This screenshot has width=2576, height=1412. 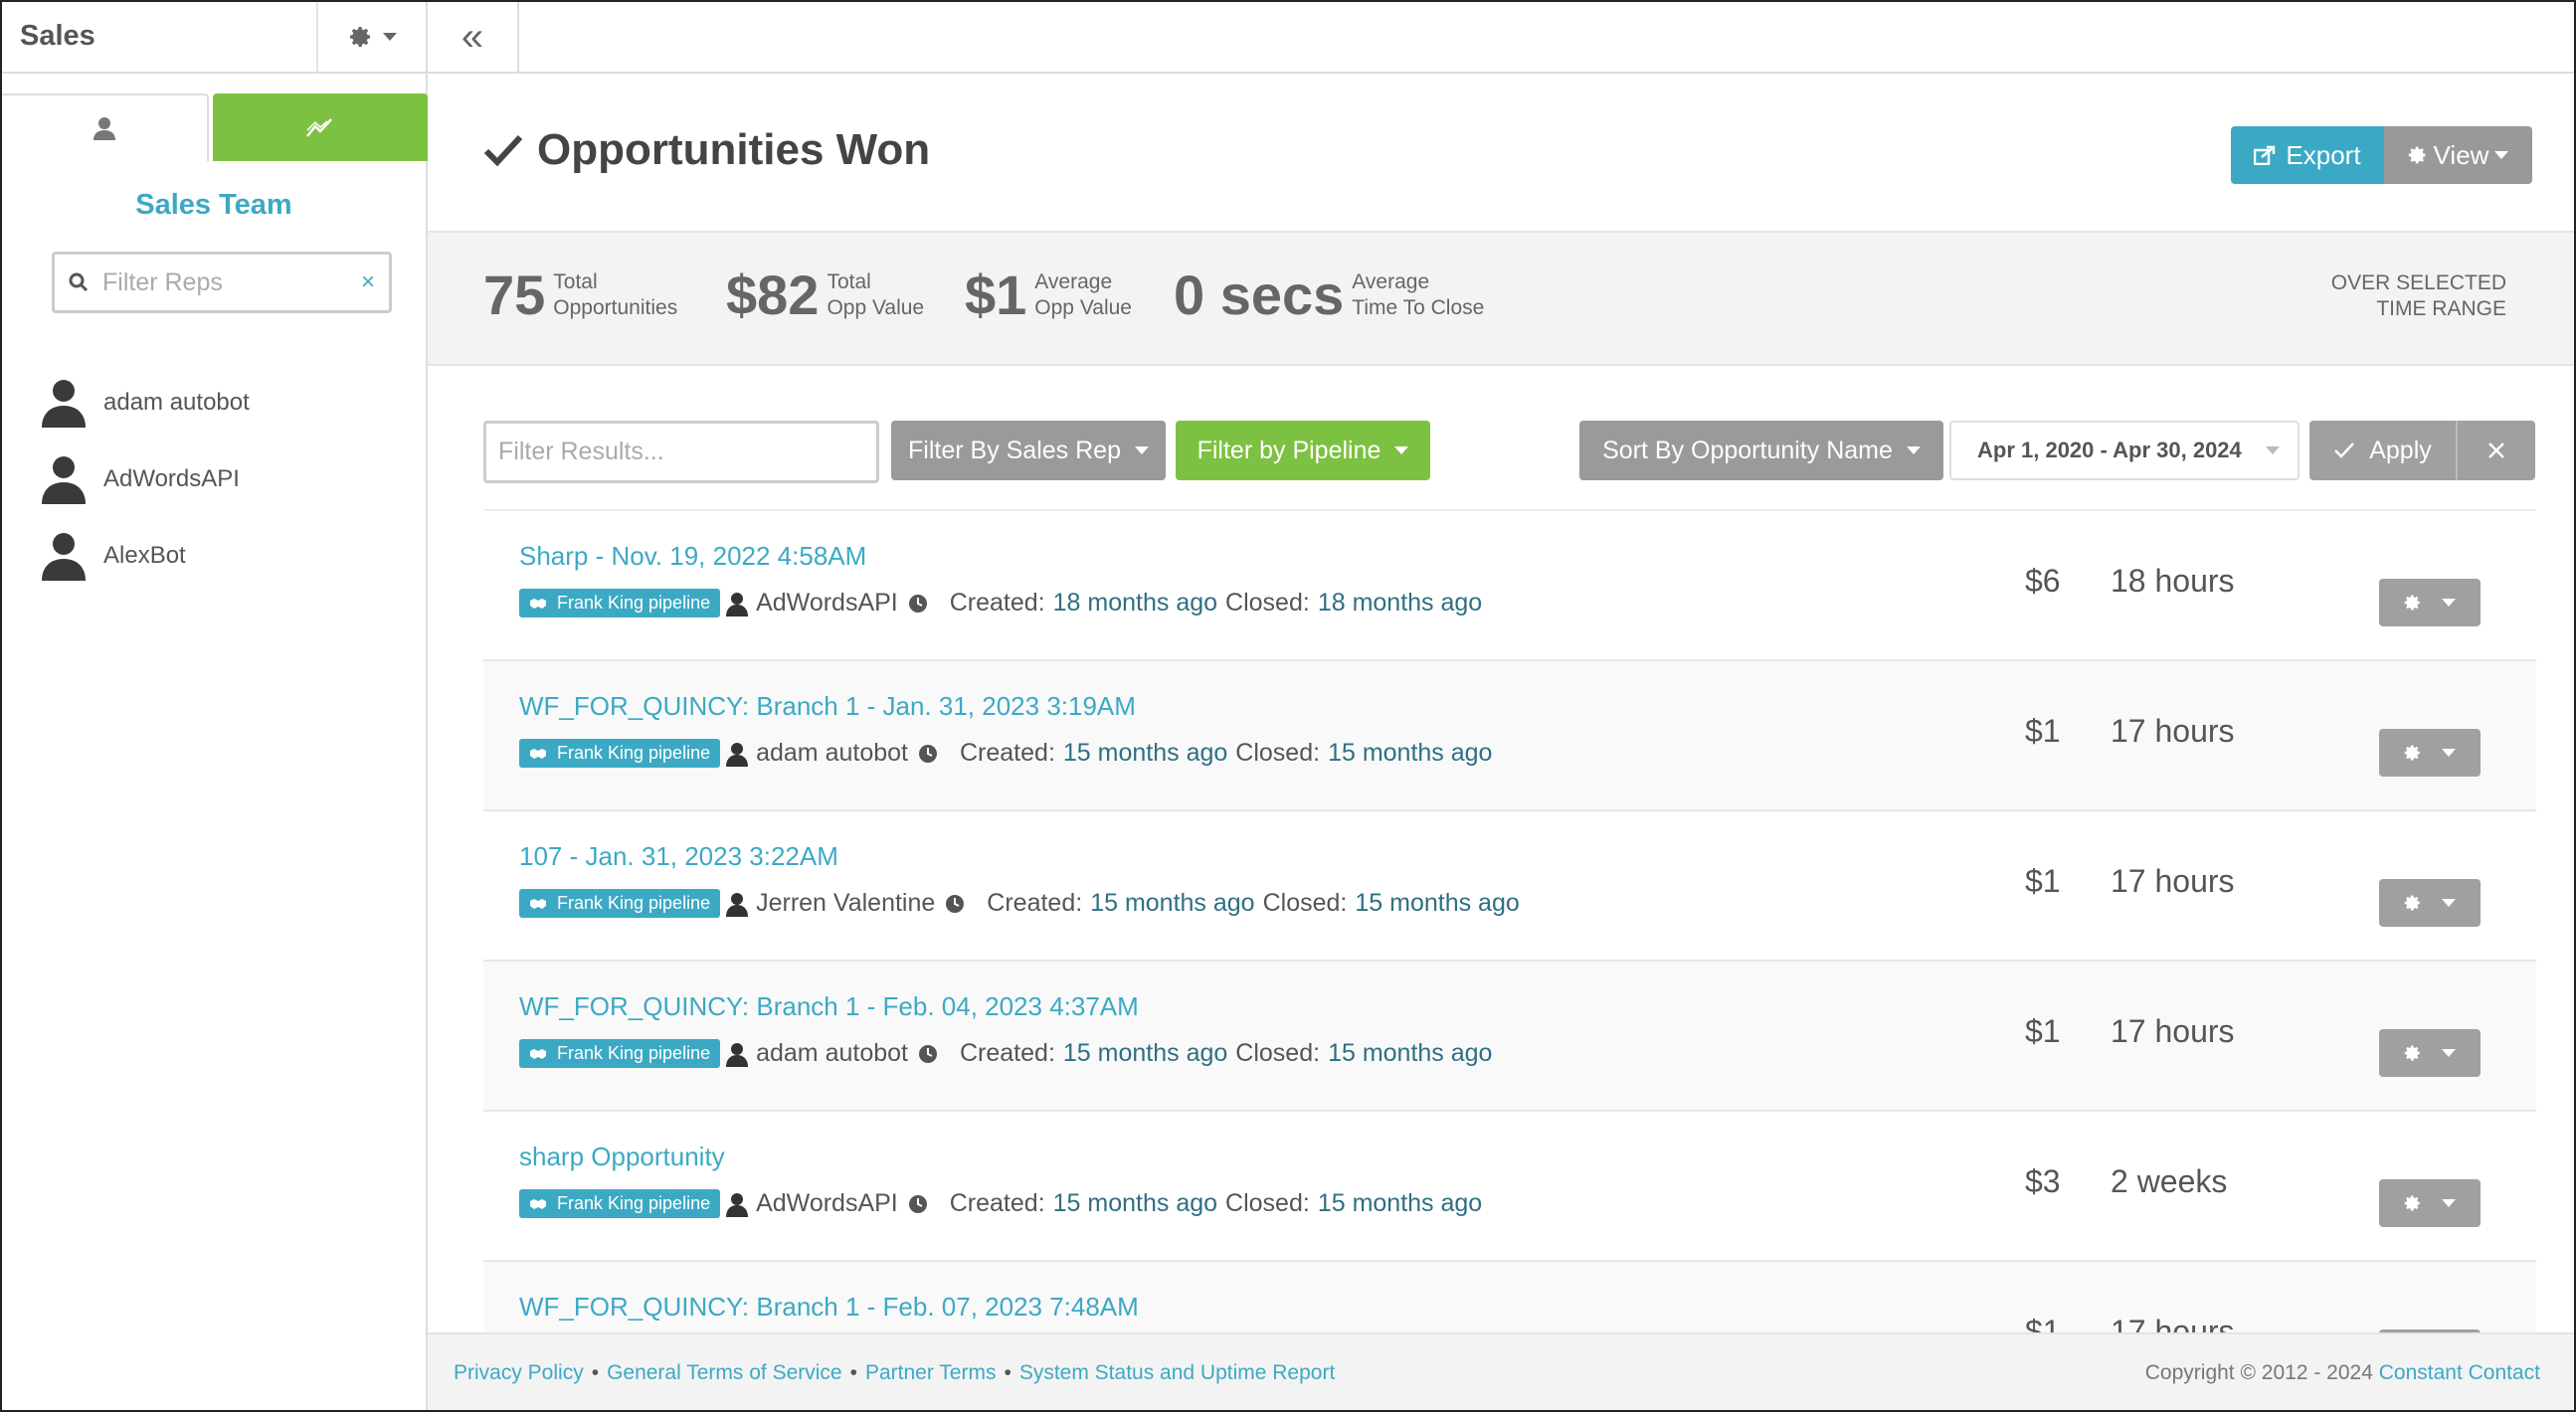 What do you see at coordinates (724, 1373) in the screenshot?
I see `terms-of-service-link: General Terms of Service` at bounding box center [724, 1373].